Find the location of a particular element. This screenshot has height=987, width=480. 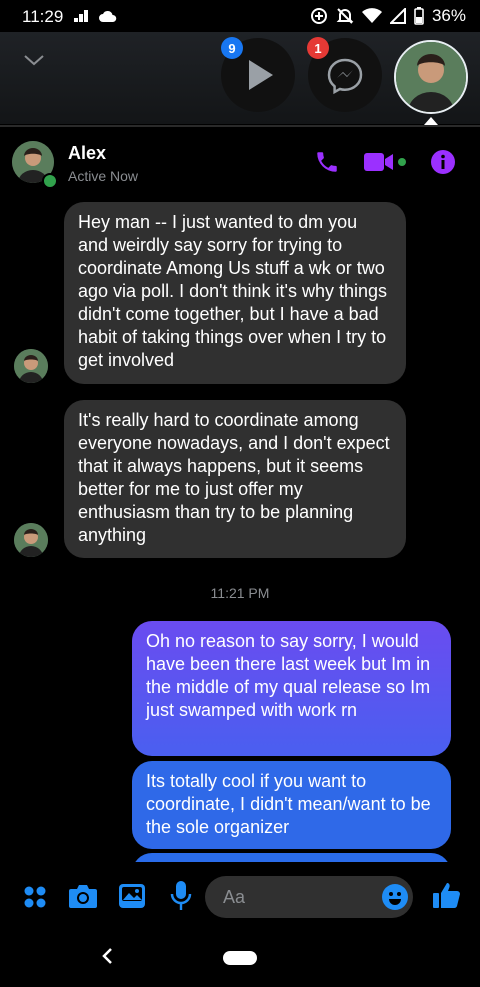

contact-status: Active Now is located at coordinates (103, 176).